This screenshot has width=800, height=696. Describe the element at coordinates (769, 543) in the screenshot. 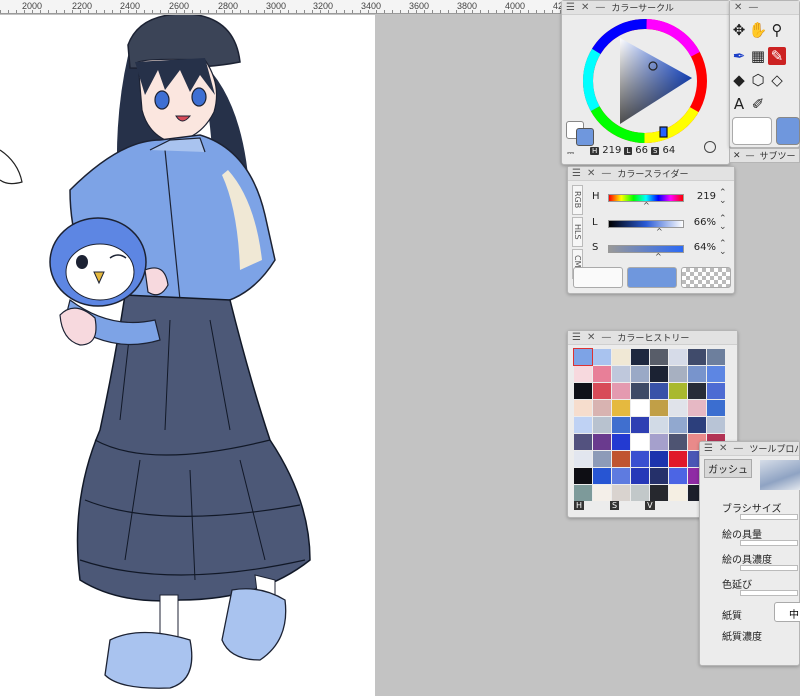

I see `paint-amount-slider` at that location.